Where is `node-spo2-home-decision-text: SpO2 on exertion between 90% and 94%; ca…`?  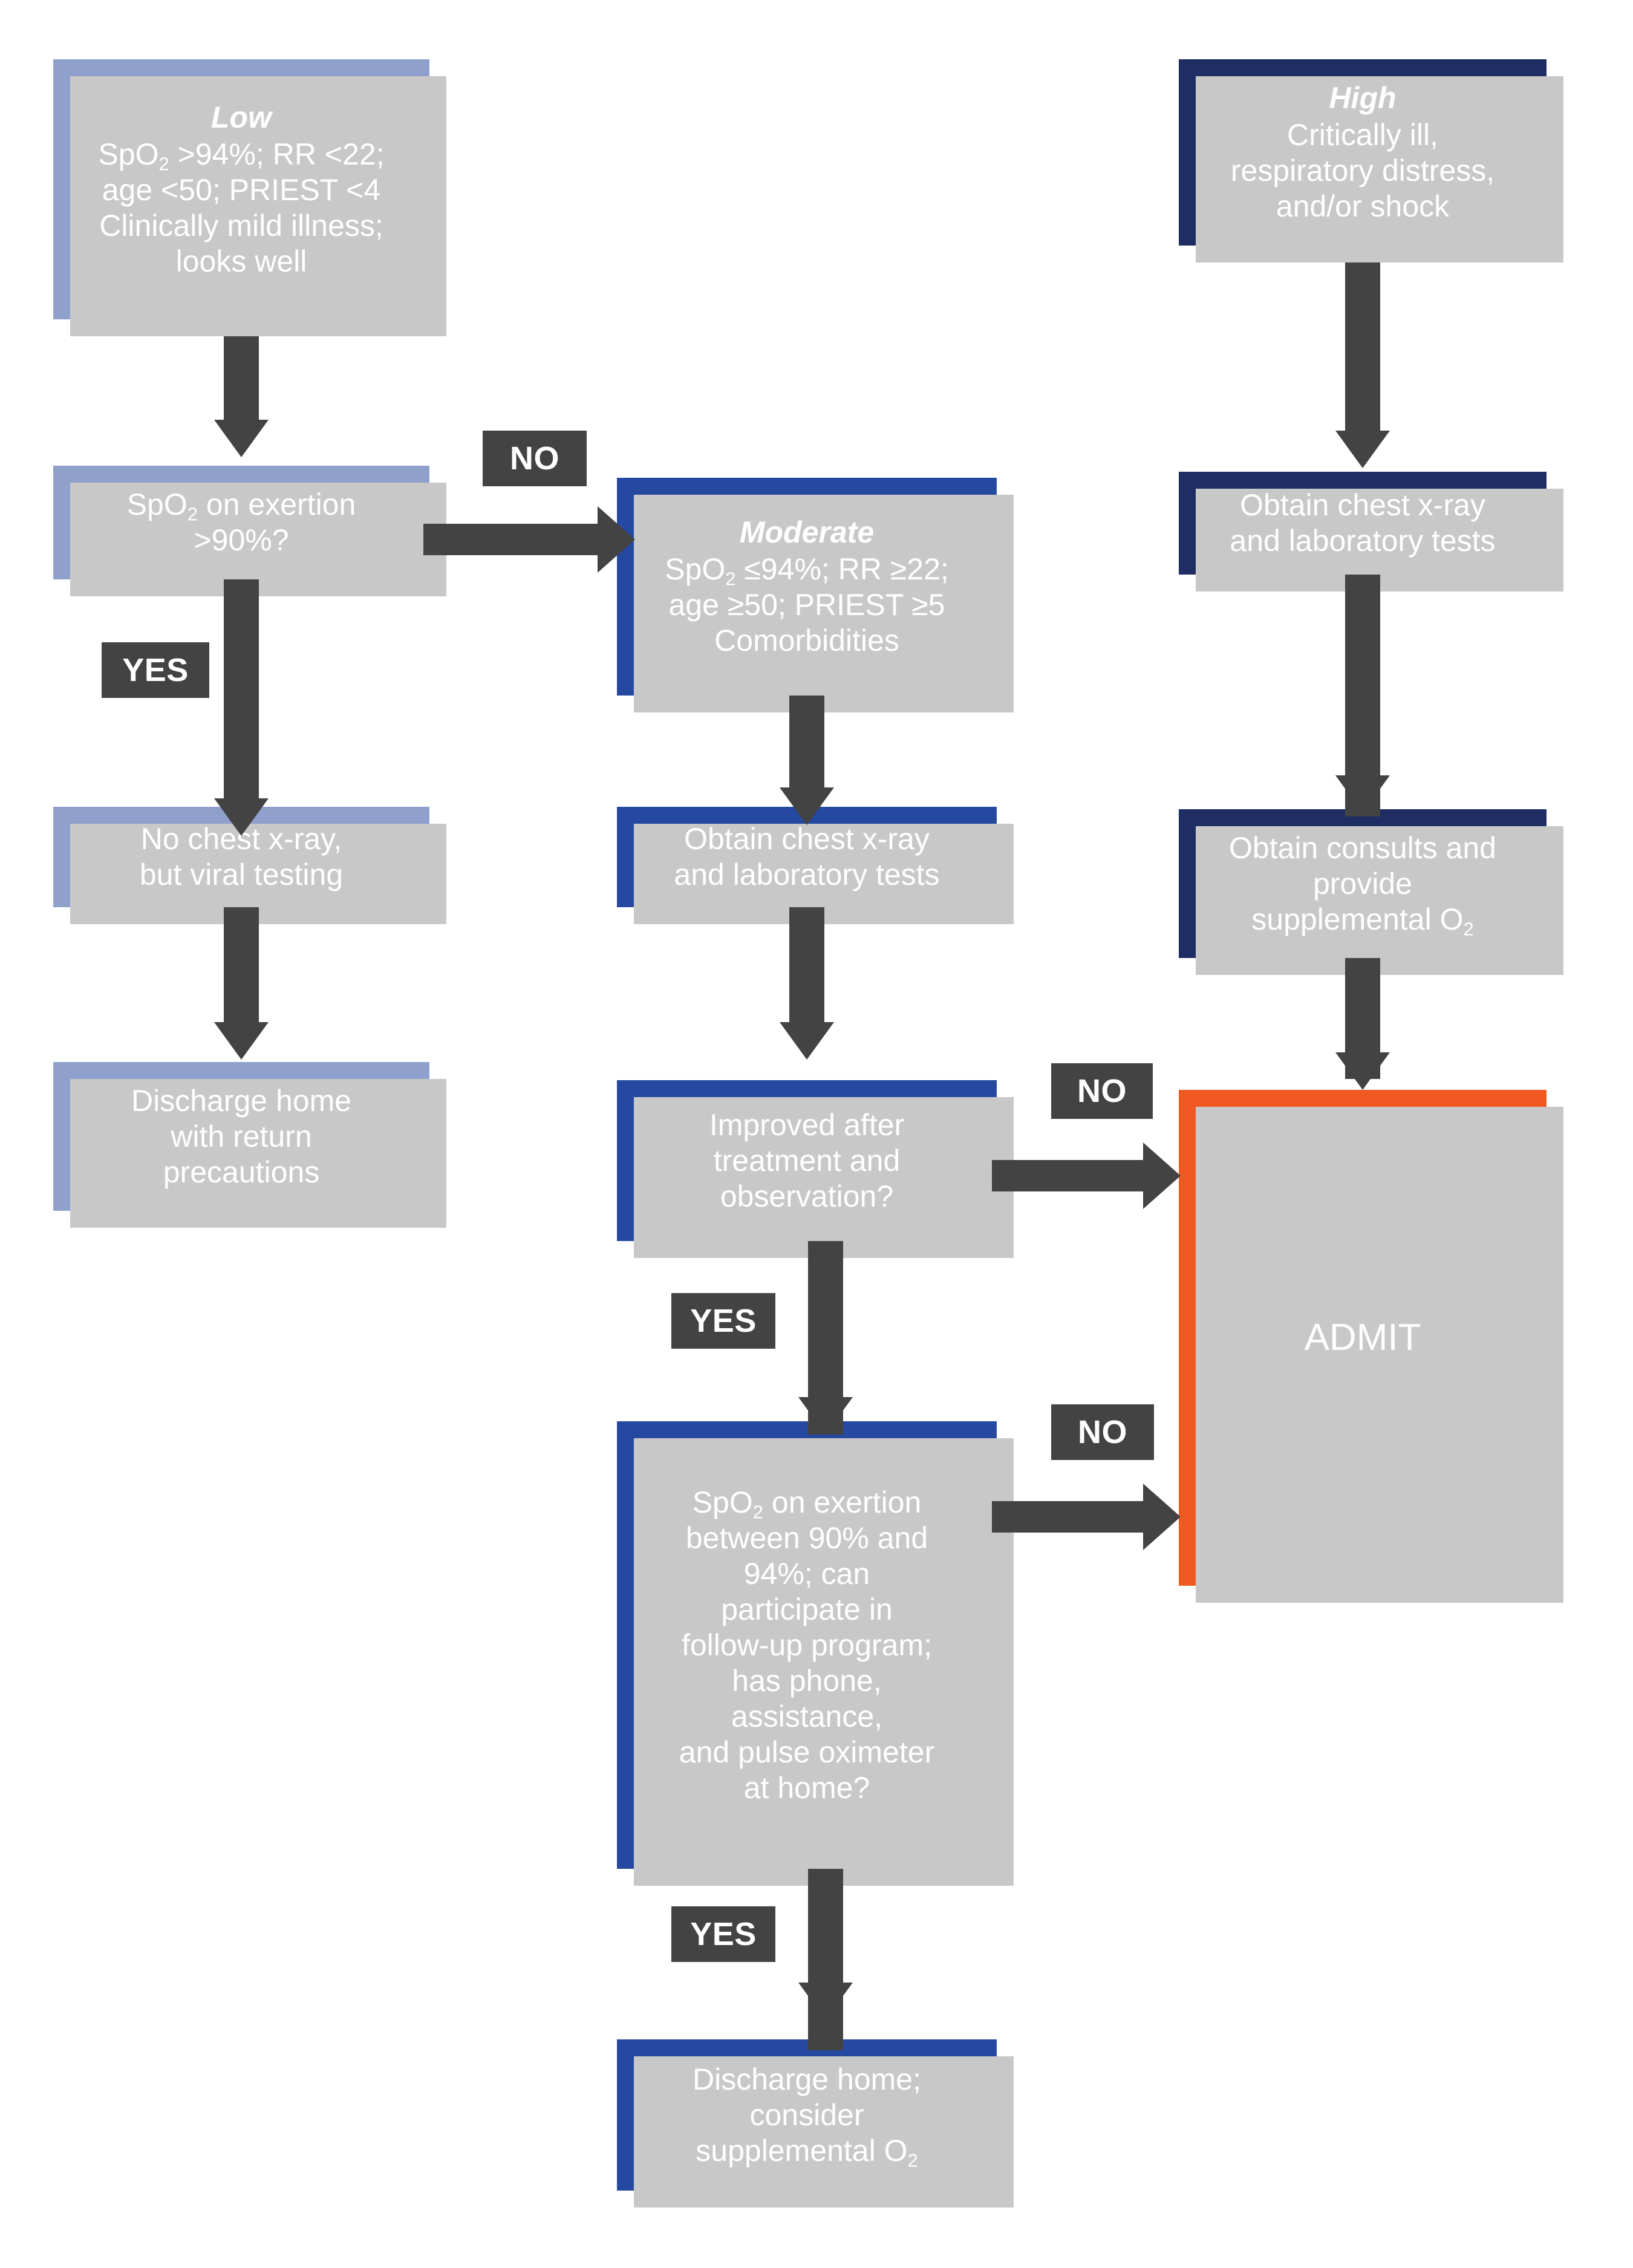 node-spo2-home-decision-text: SpO2 on exertion between 90% and 94%; ca… is located at coordinates (806, 1646).